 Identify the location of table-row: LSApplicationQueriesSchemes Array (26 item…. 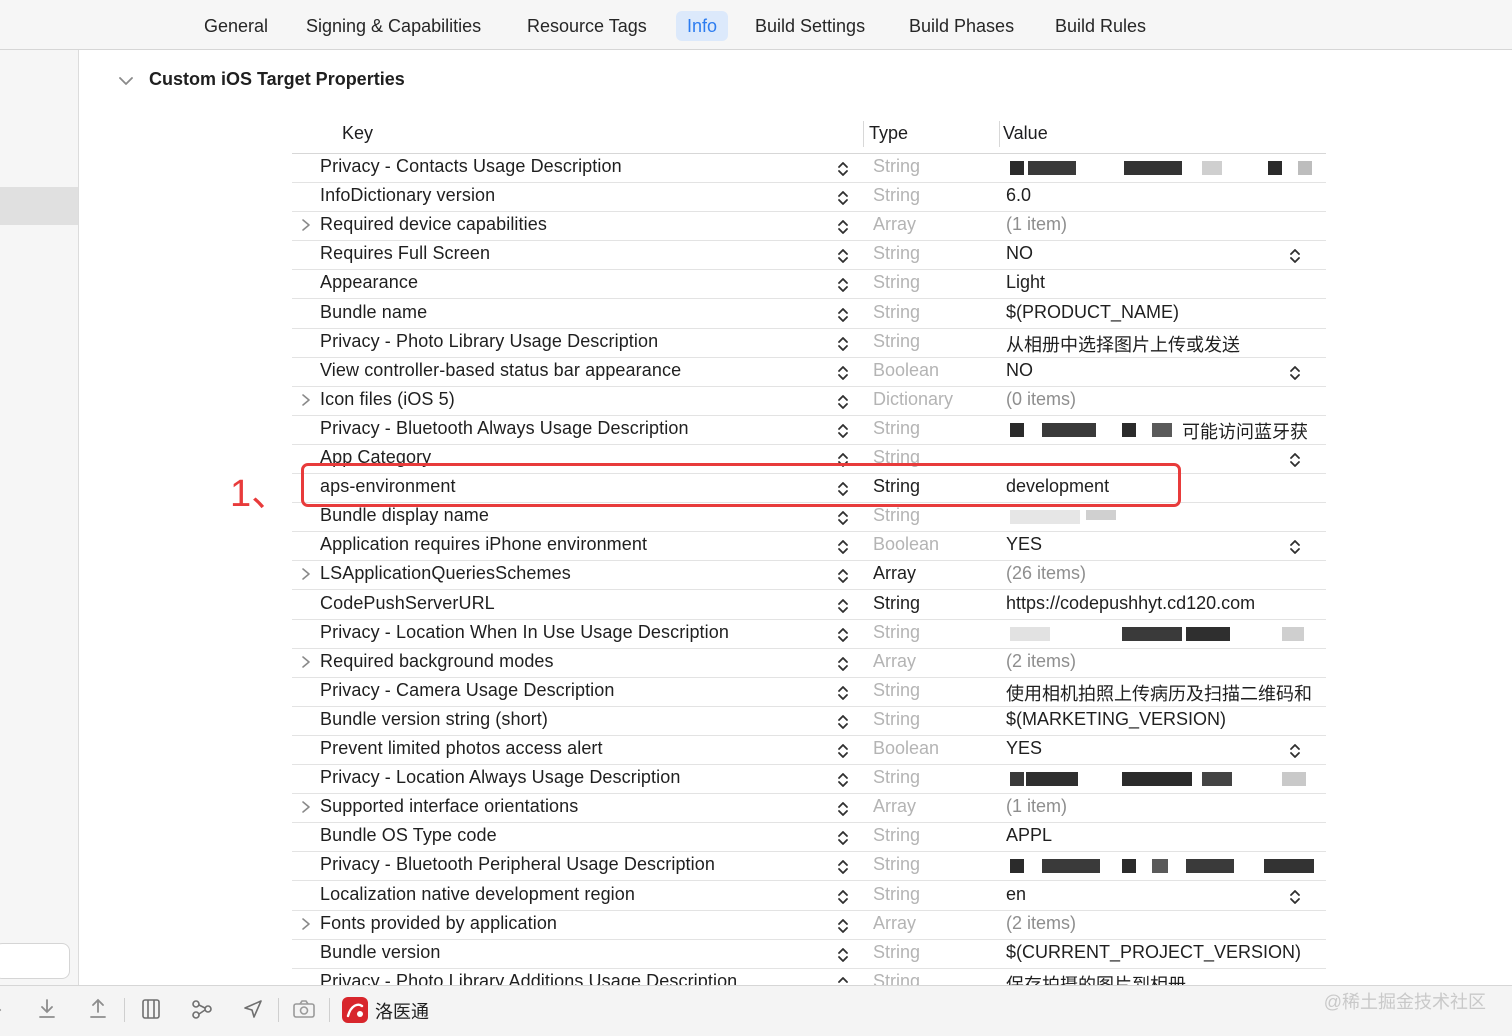
(809, 575).